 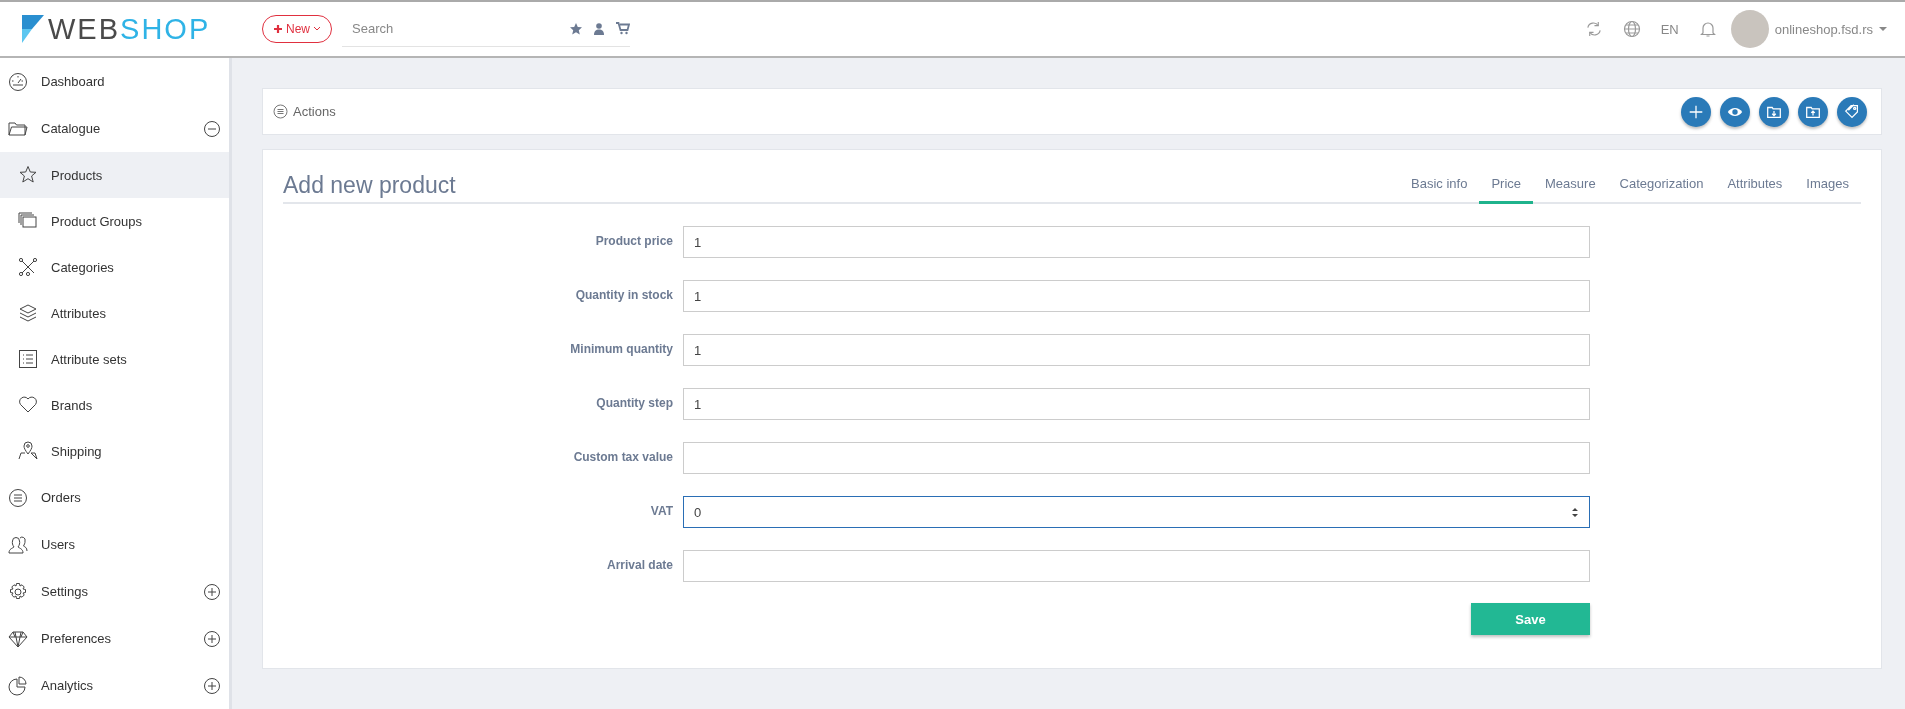 I want to click on sidebar-label: Attributes, so click(x=78, y=313).